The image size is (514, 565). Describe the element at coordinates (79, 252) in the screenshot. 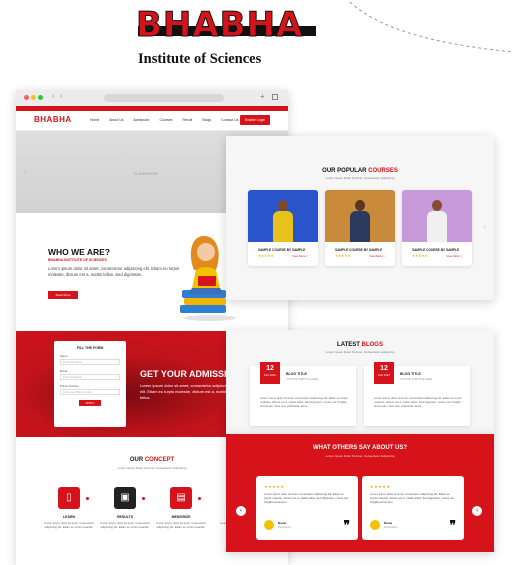

I see `about-heading: WHO WE ARE?` at that location.